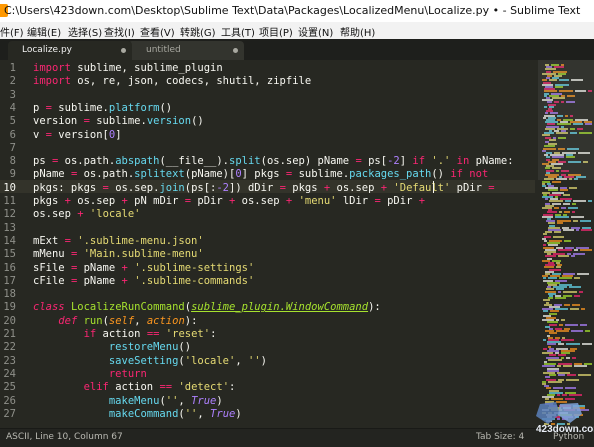 The image size is (594, 447). I want to click on line-number: 6, so click(12, 134).